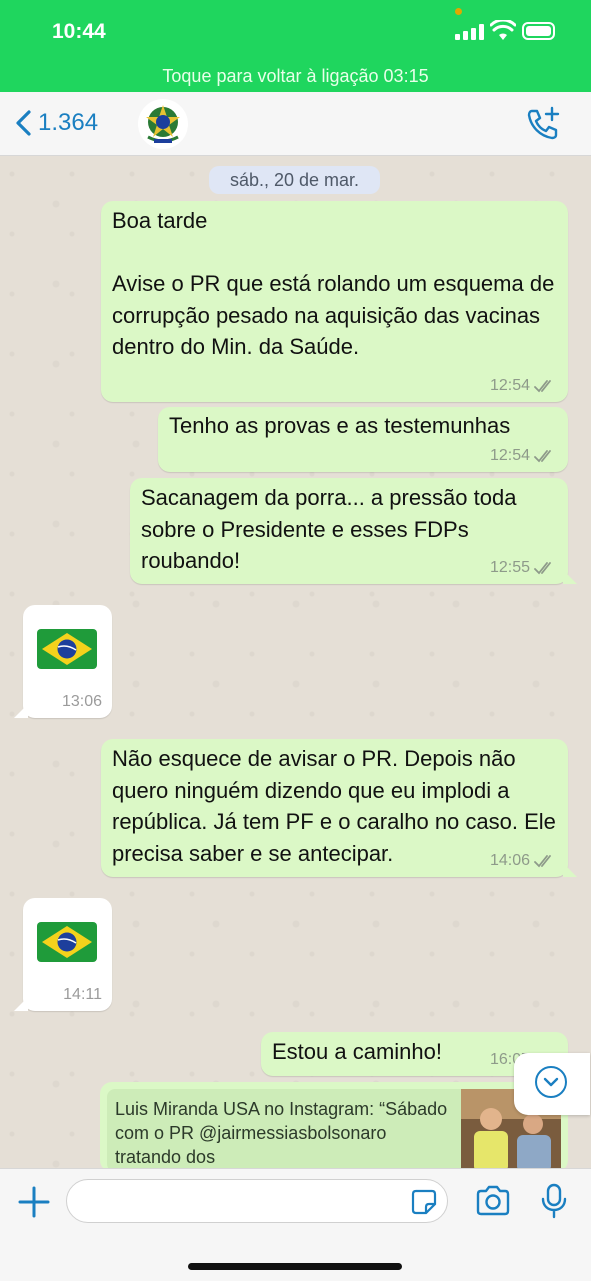 The width and height of the screenshot is (591, 1281). I want to click on wifi-icon, so click(503, 30).